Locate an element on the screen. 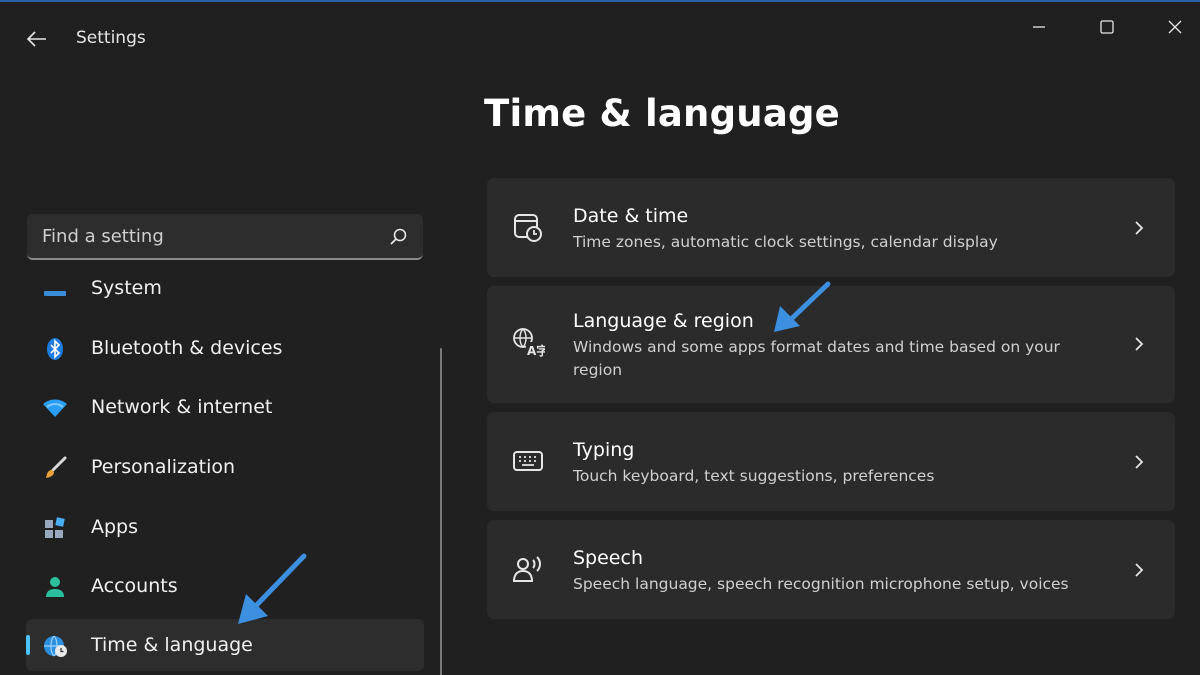  page-title: Time & language is located at coordinates (662, 113).